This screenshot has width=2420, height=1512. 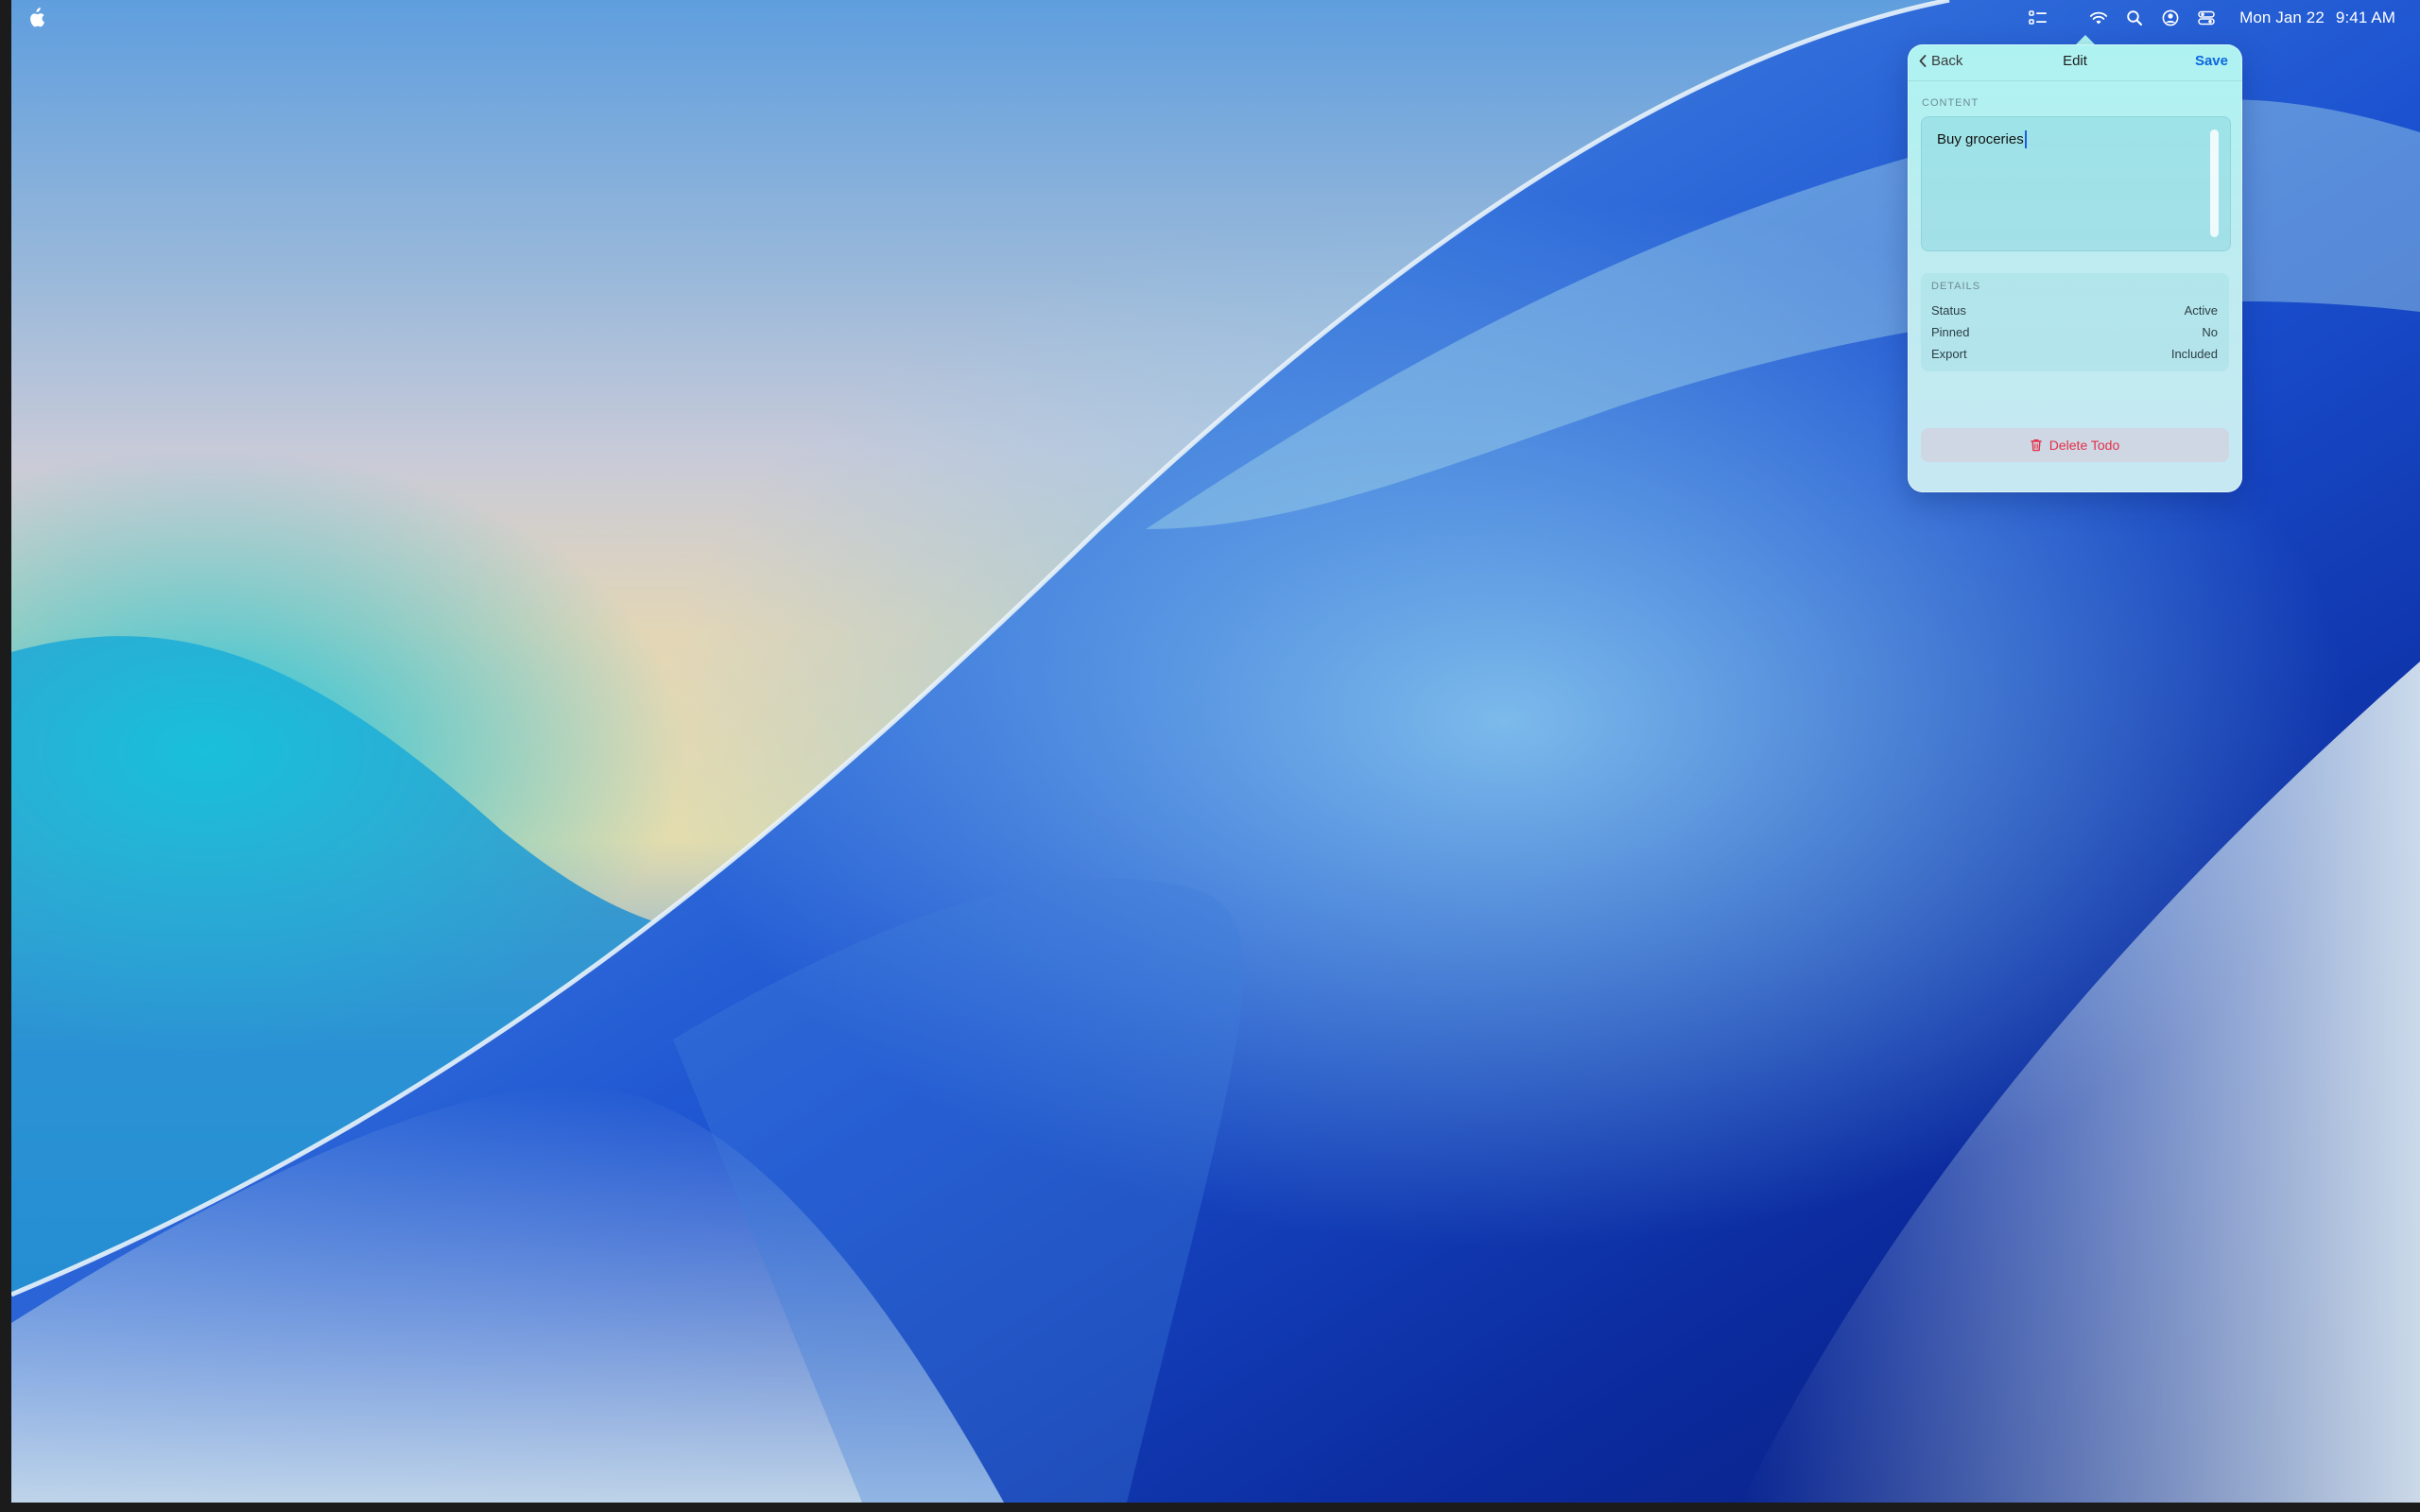 What do you see at coordinates (2282, 17) in the screenshot?
I see `clock-date: Mon Jan 22` at bounding box center [2282, 17].